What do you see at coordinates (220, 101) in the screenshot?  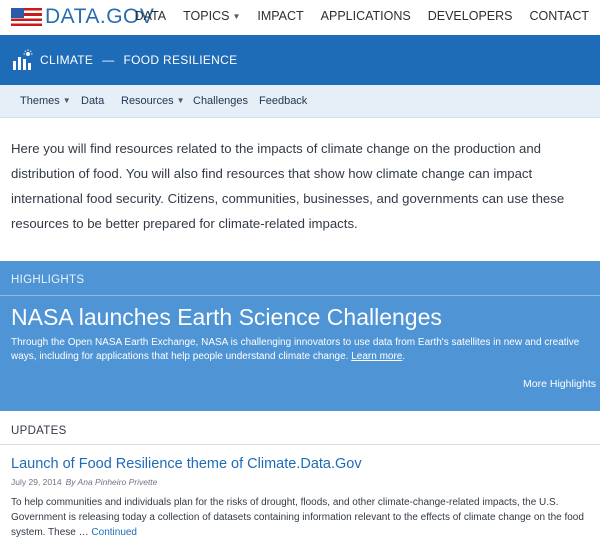 I see `subnav-challenges: Challenges` at bounding box center [220, 101].